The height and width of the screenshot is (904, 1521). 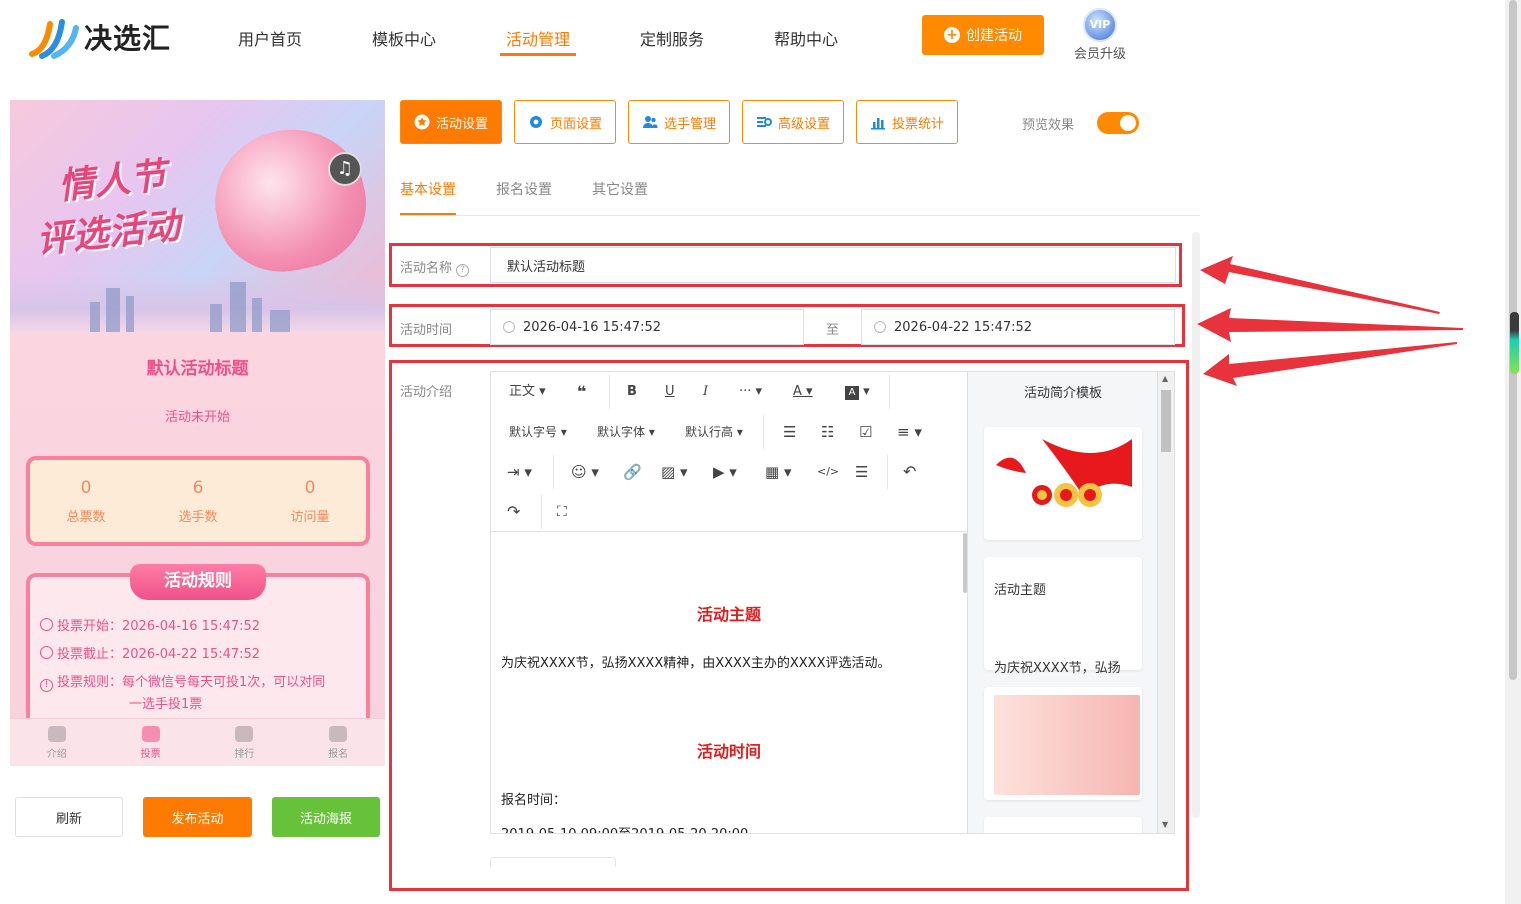 What do you see at coordinates (857, 392) in the screenshot?
I see `background-color-icon: A ▾` at bounding box center [857, 392].